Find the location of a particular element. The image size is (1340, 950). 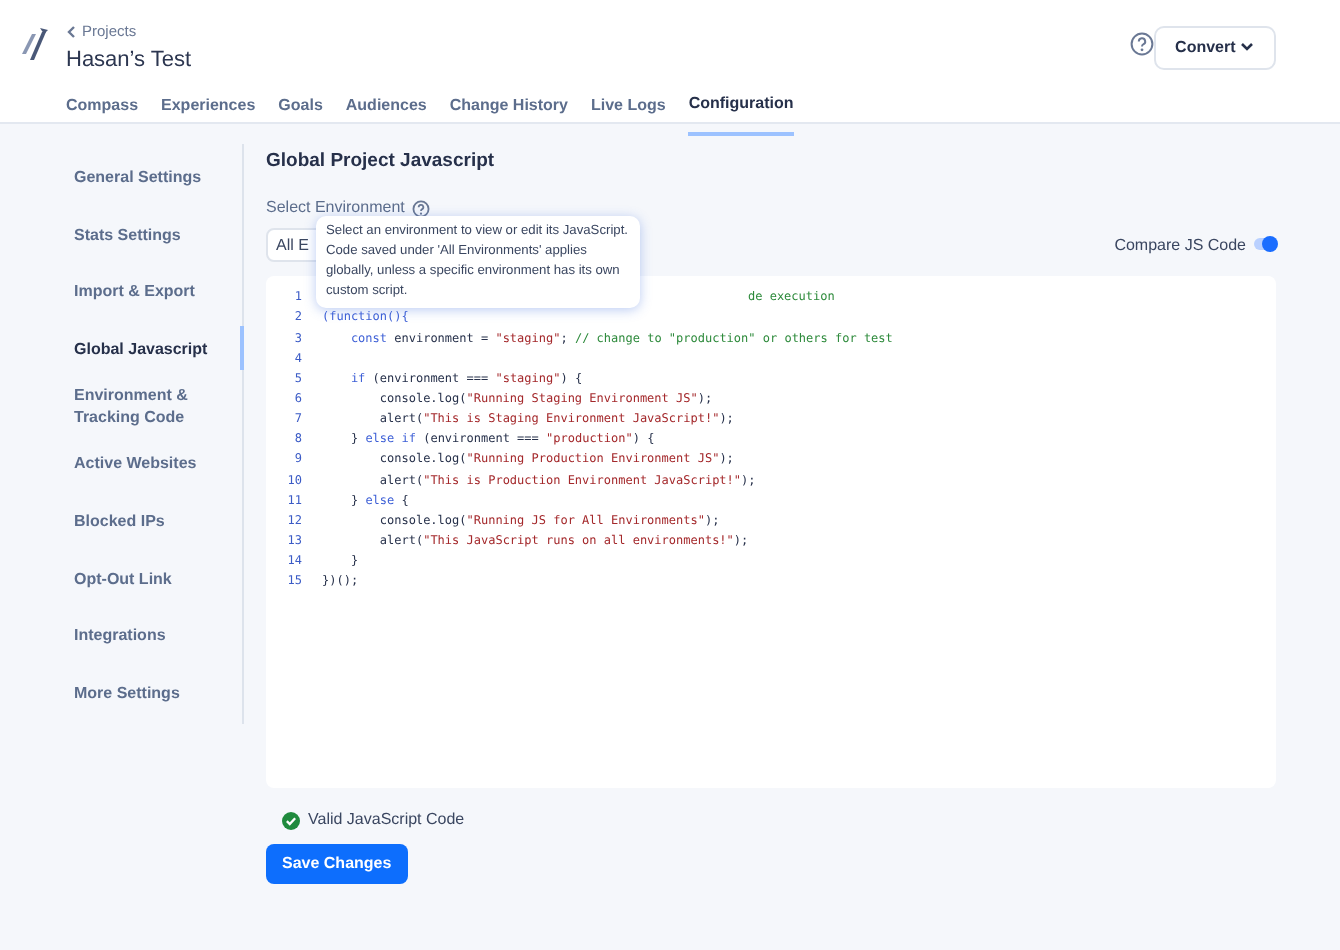

project-title: Hasan’s Test is located at coordinates (129, 61).